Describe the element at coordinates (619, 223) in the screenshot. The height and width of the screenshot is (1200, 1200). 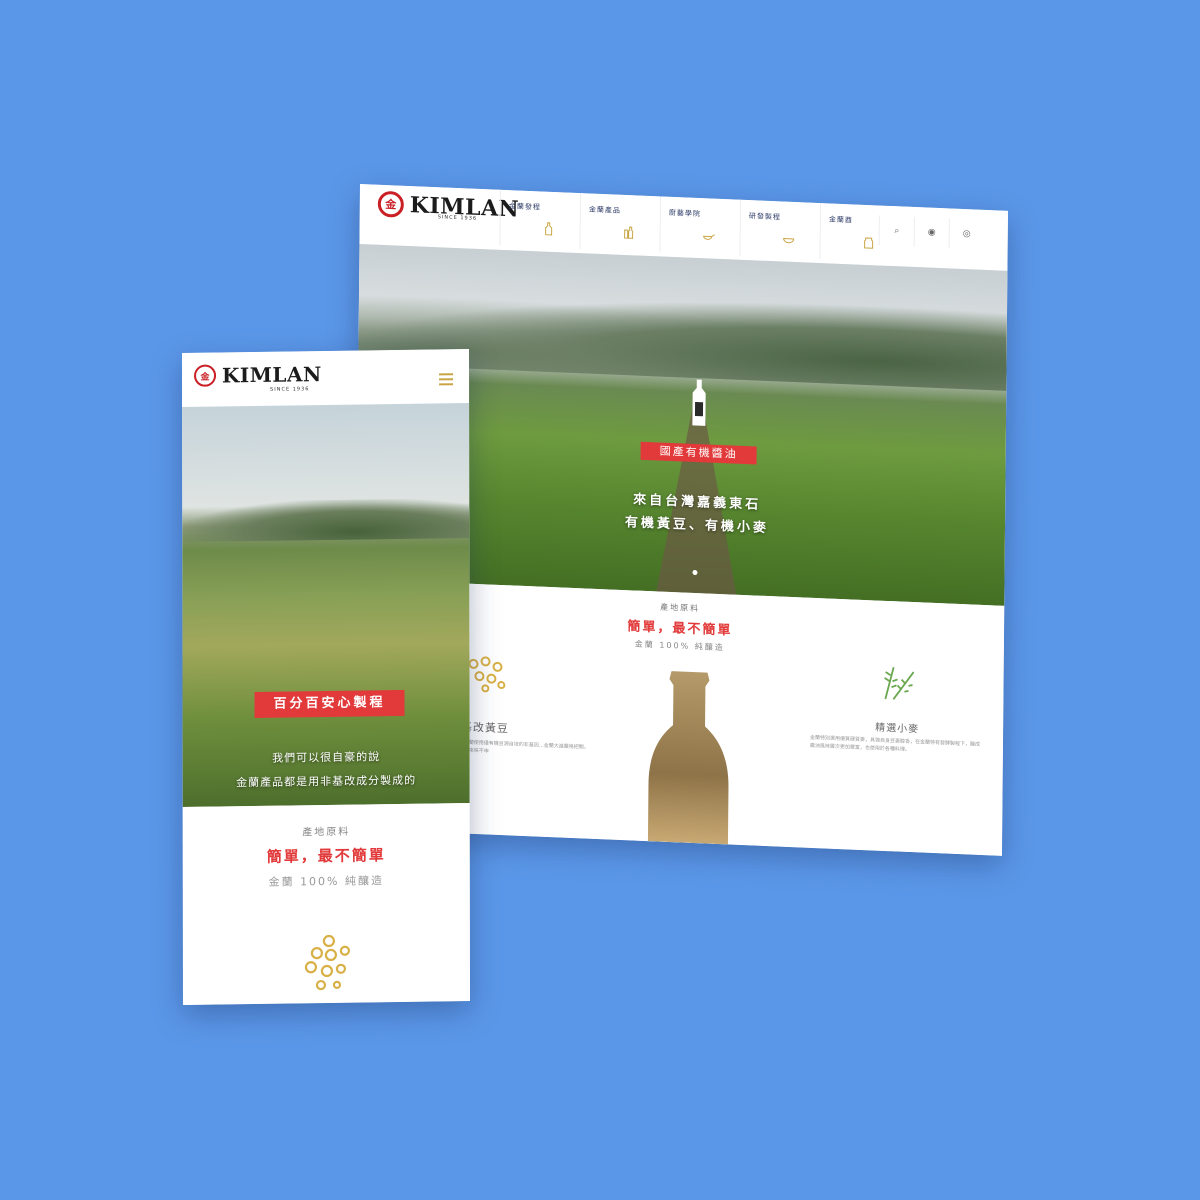
I see `nav-item-products: 金蘭產品` at that location.